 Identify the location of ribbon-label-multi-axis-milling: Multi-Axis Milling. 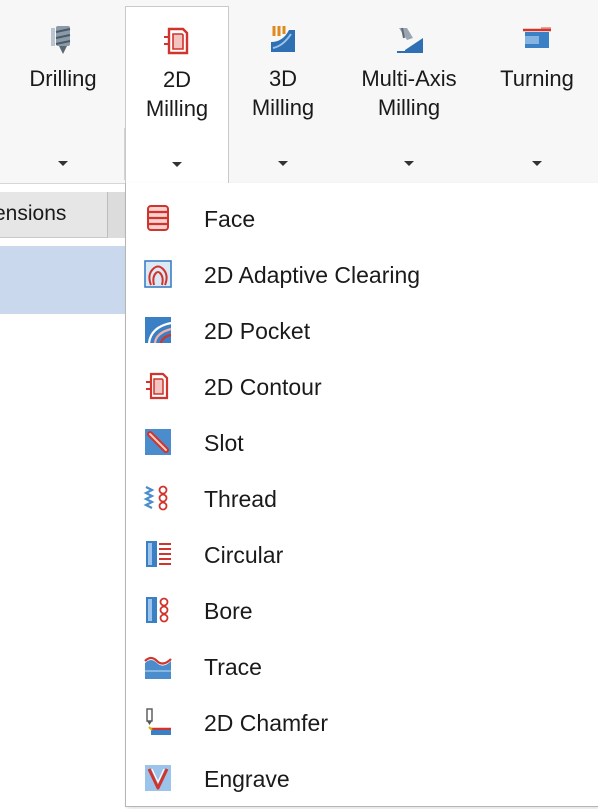
(409, 93).